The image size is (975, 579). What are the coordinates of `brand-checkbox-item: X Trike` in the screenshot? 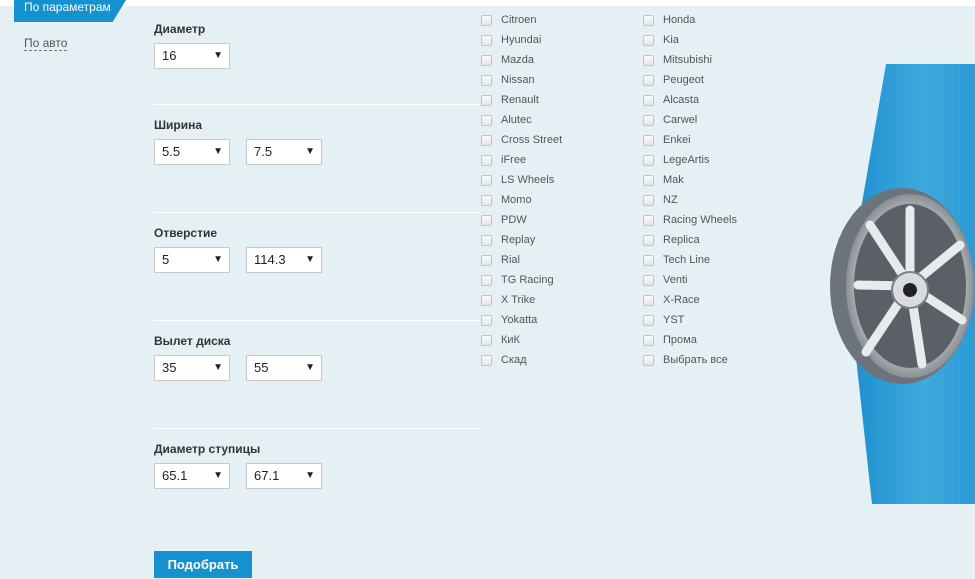 It's located at (508, 300).